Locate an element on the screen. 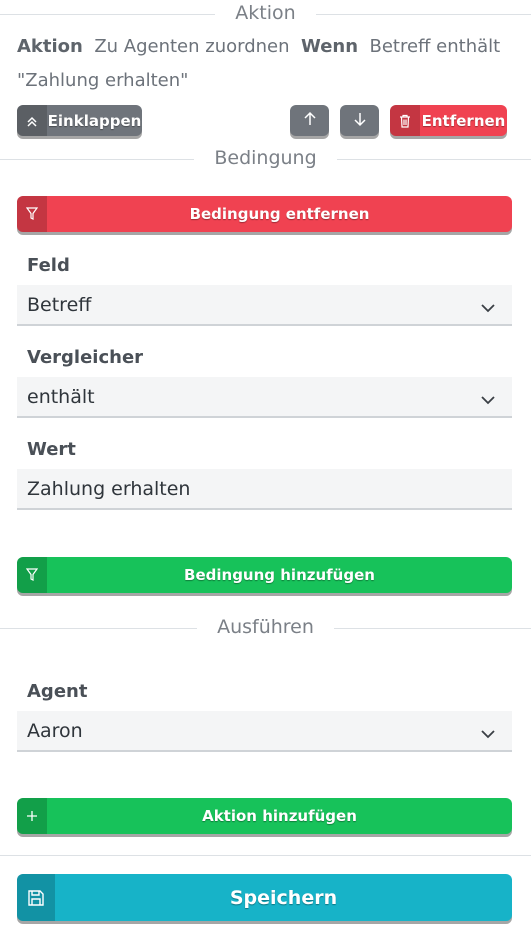  summary-condition-text: Betreff enthält is located at coordinates (435, 46).